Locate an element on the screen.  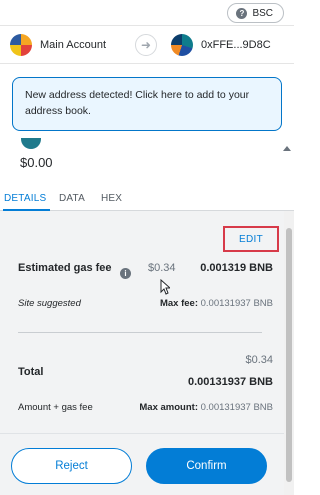
info-icon: i is located at coordinates (125, 273).